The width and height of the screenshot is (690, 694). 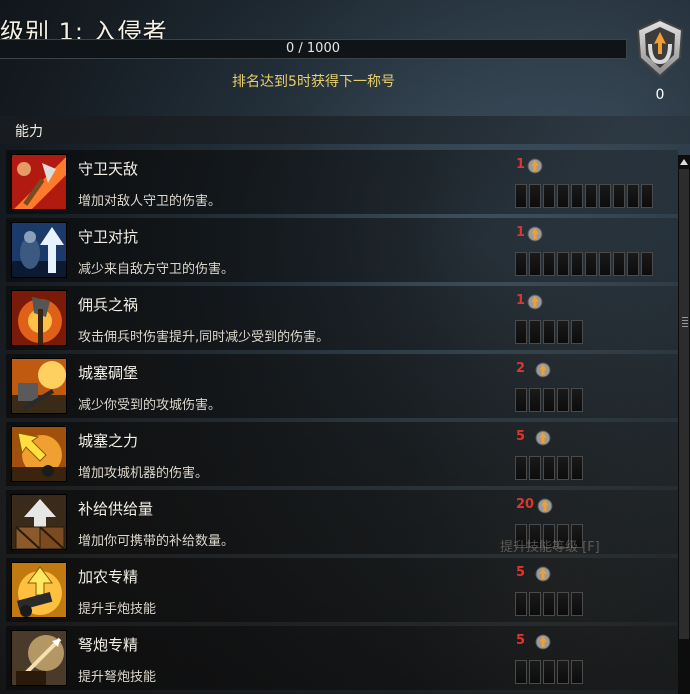 I want to click on ability-points-count: 0, so click(x=660, y=95).